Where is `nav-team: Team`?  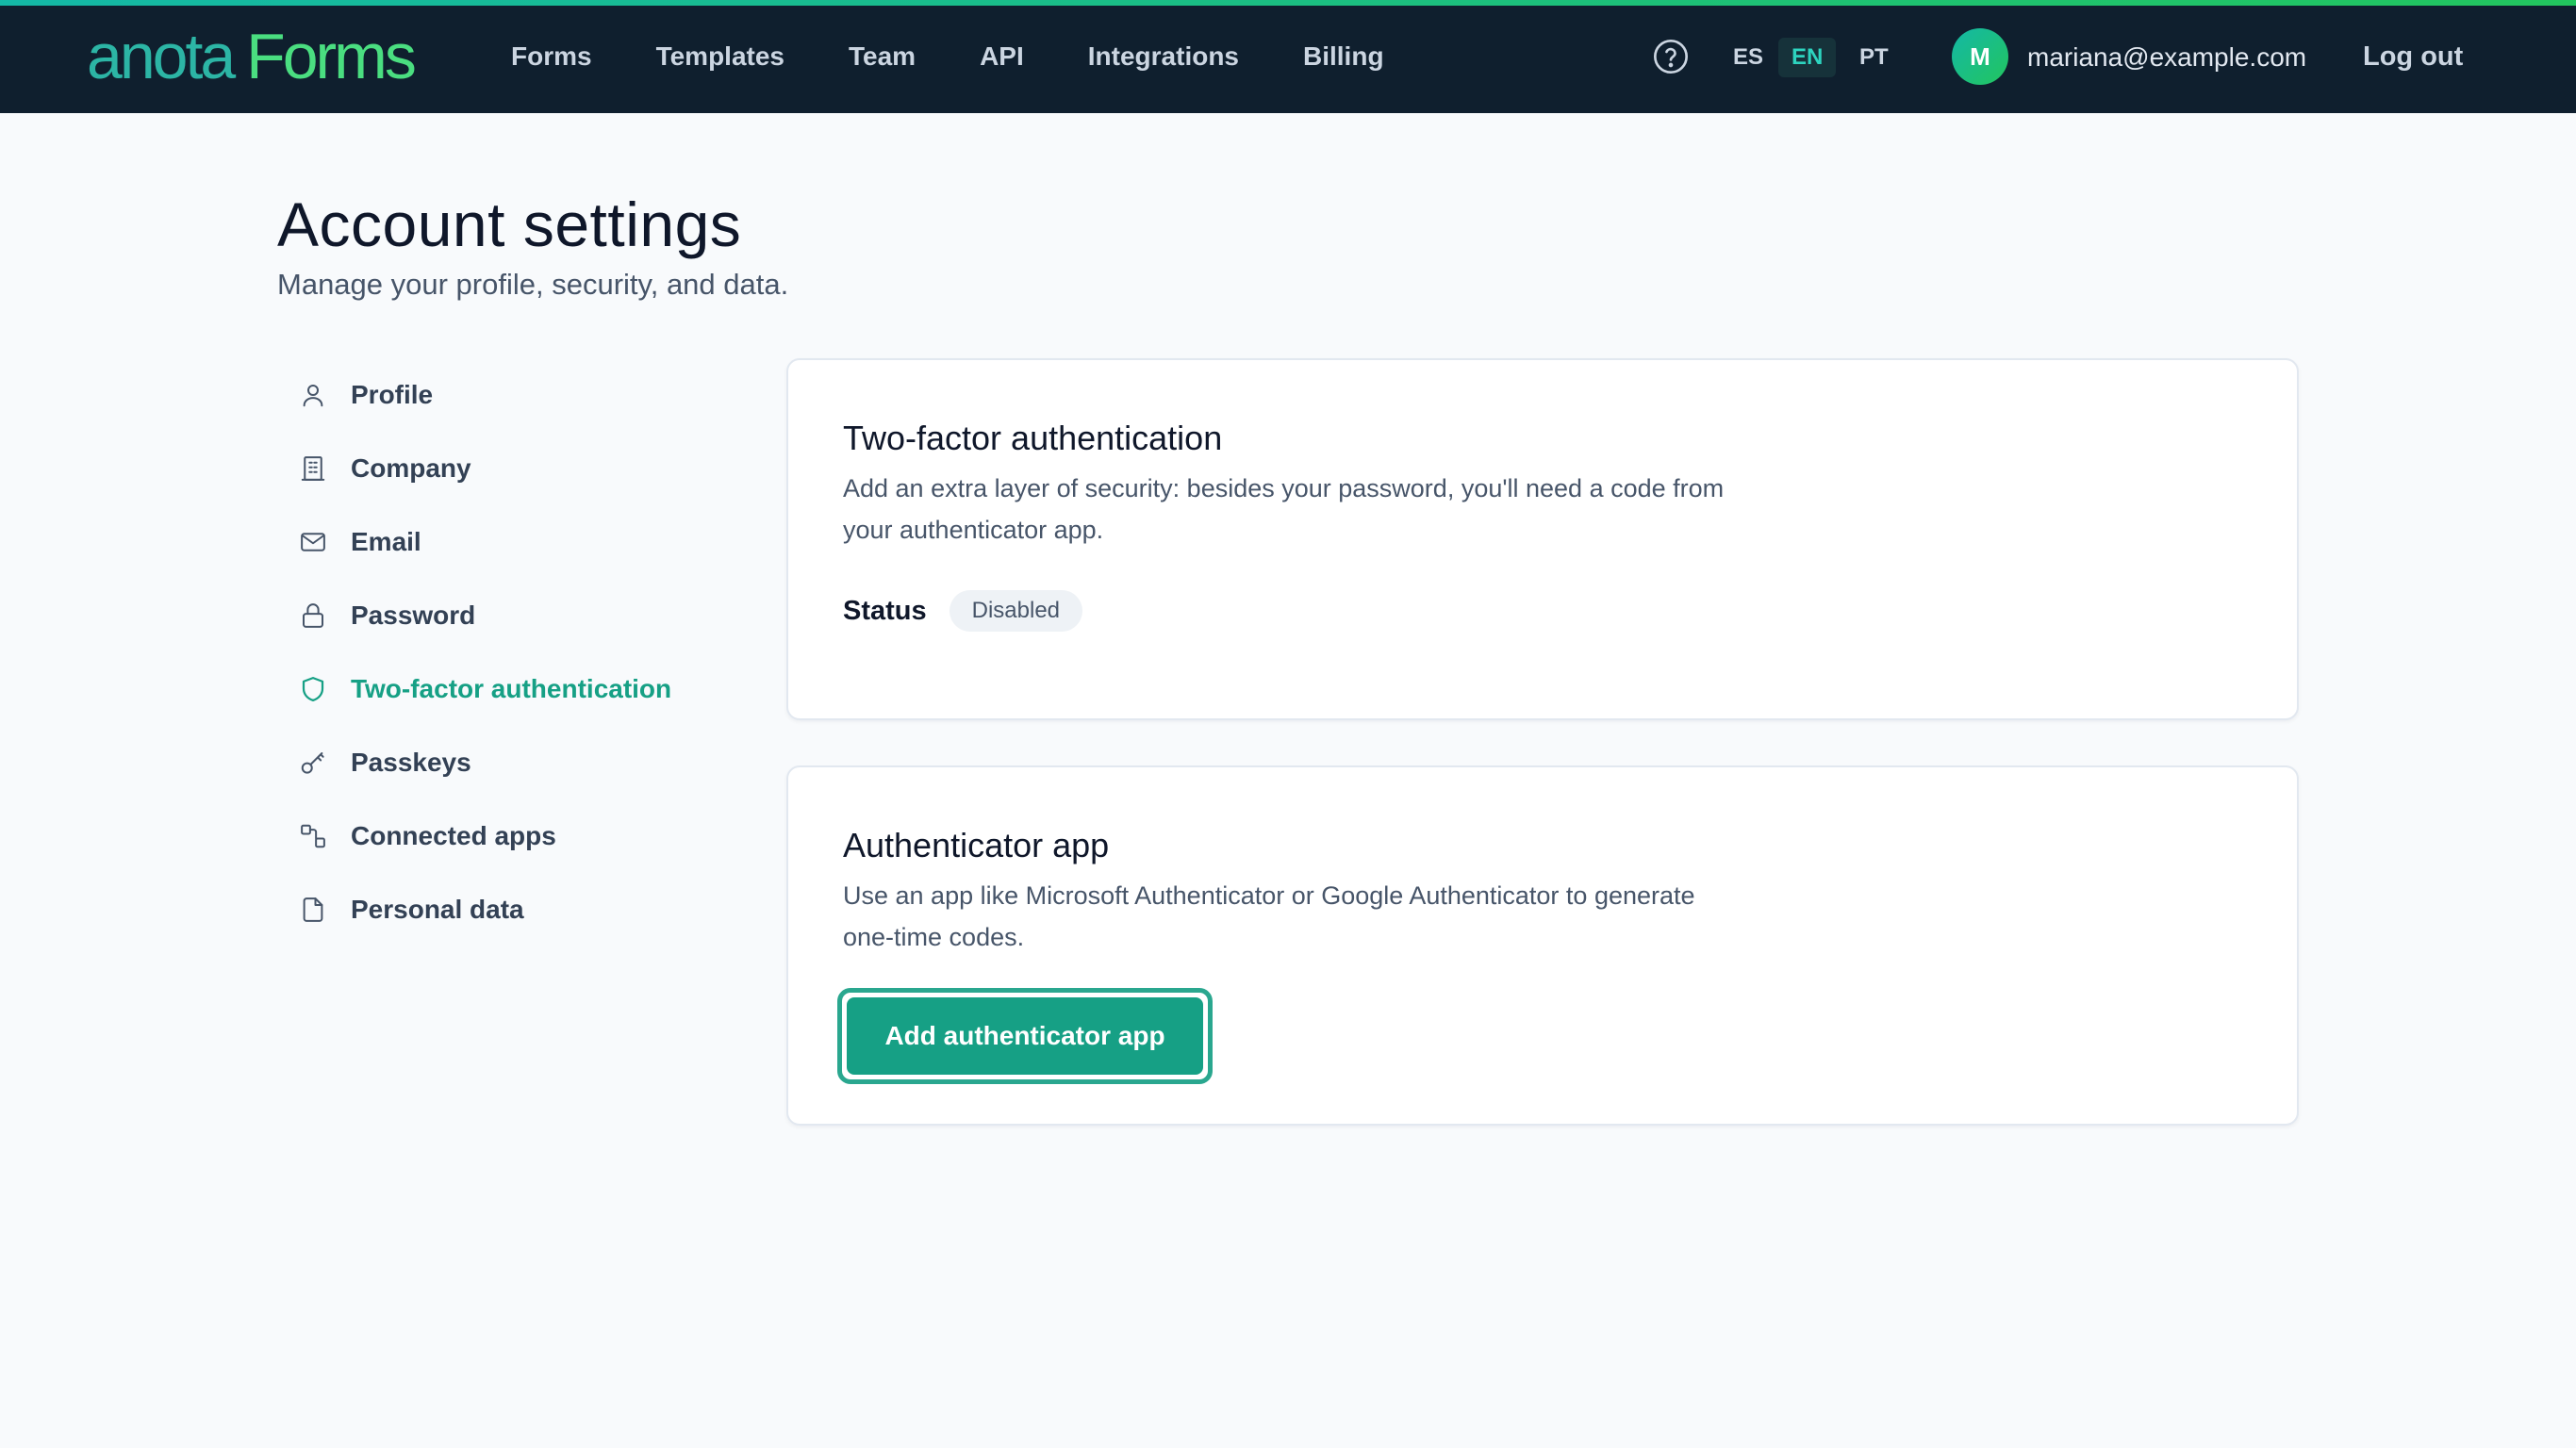
nav-team: Team is located at coordinates (882, 56).